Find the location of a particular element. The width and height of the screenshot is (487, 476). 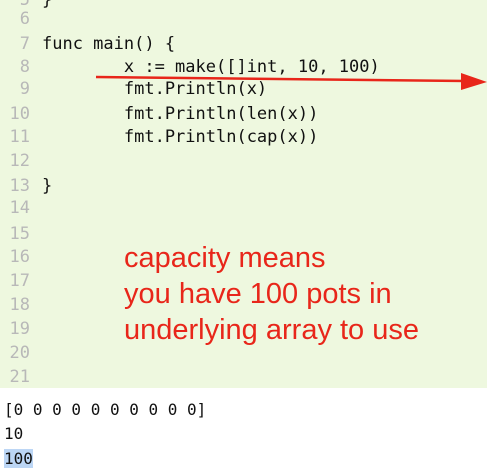

annotation-arrow-icon is located at coordinates (291, 81).